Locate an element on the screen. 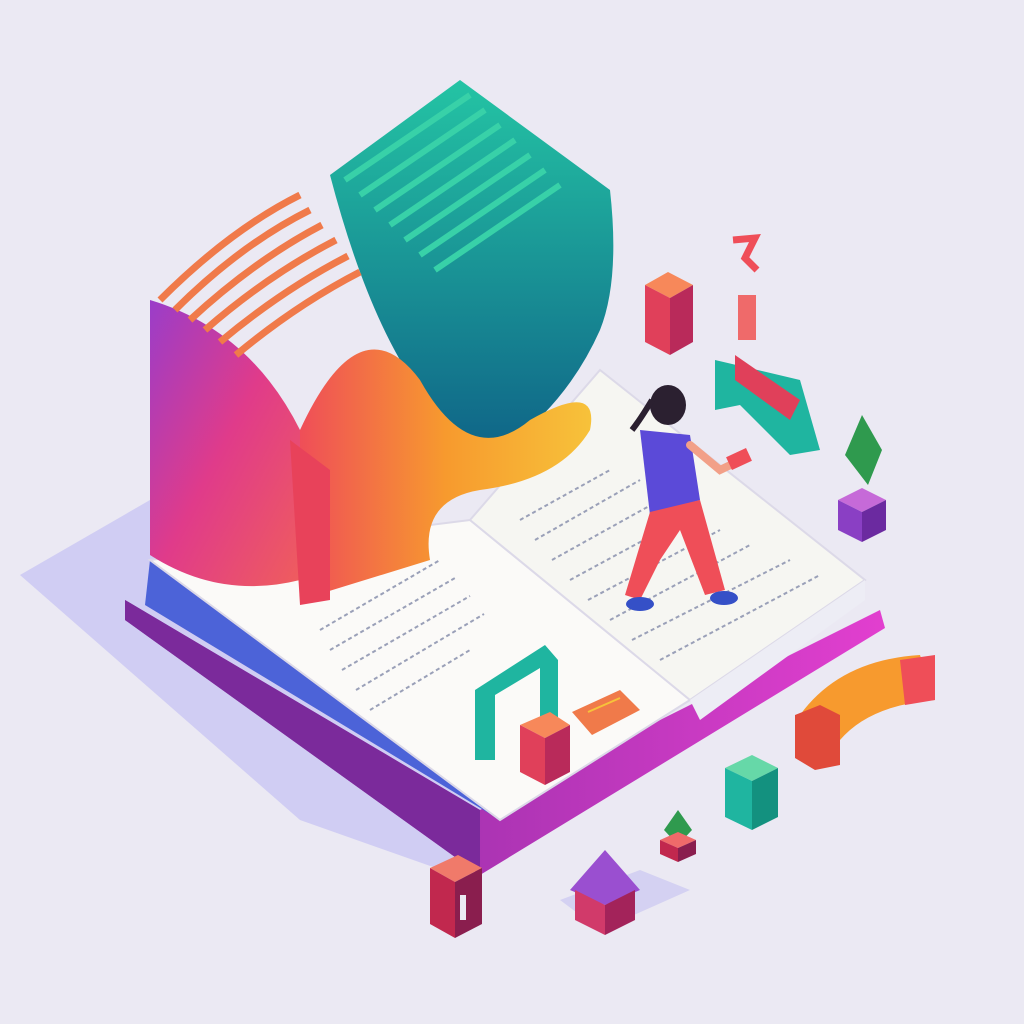 This screenshot has width=1024, height=1024. person-shoe-right is located at coordinates (724, 598).